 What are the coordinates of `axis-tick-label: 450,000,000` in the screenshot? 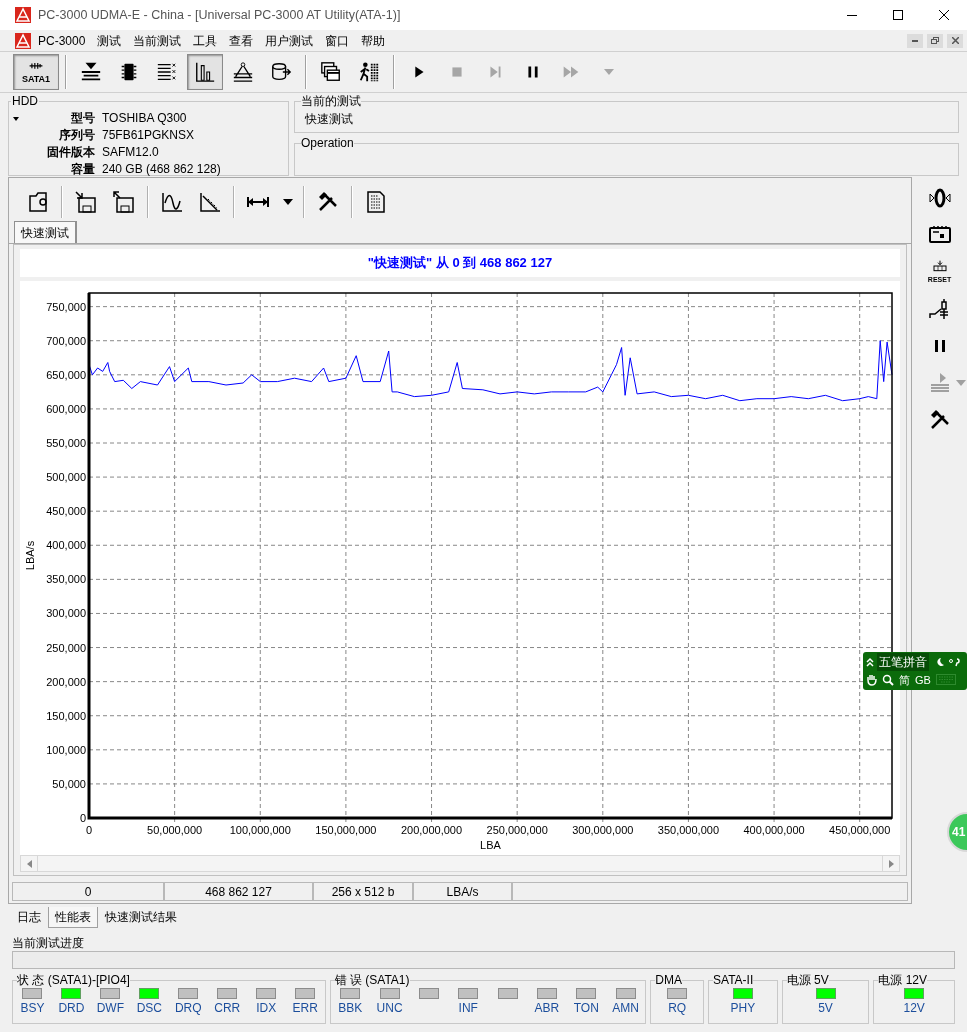 It's located at (860, 830).